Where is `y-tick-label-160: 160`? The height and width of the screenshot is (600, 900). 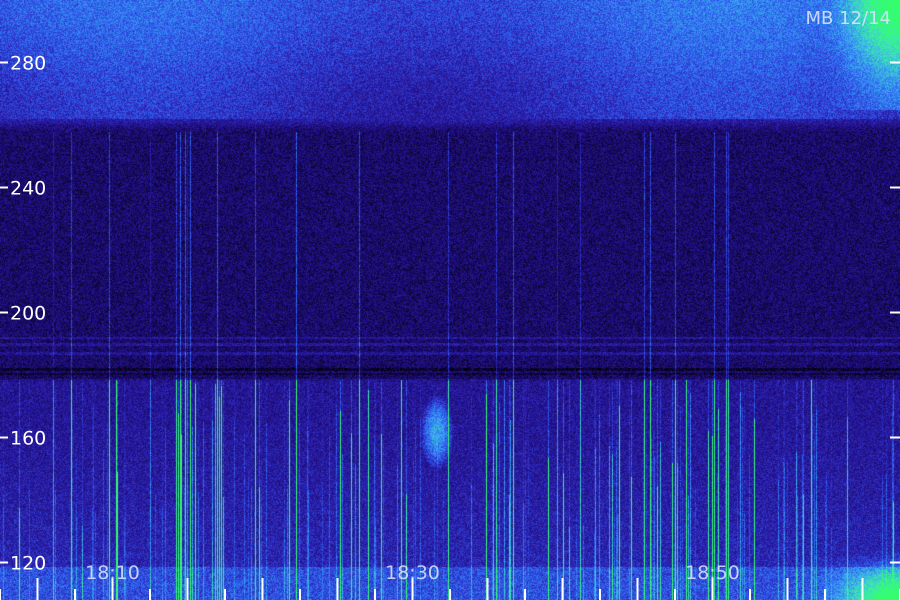
y-tick-label-160: 160 is located at coordinates (28, 439).